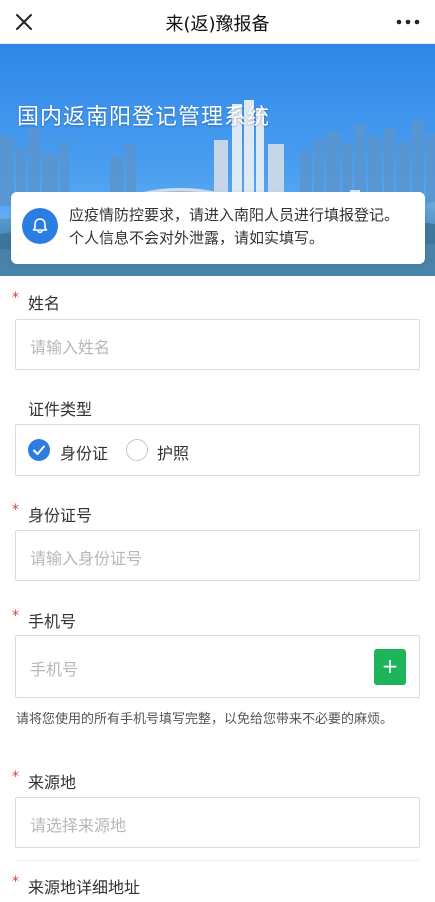  I want to click on origin-select: 请选择来源地, so click(217, 822).